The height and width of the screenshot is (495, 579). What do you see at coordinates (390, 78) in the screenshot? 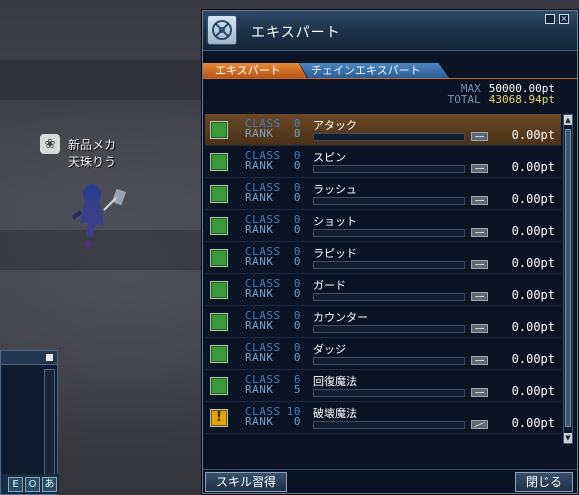
I see `tab-underline` at bounding box center [390, 78].